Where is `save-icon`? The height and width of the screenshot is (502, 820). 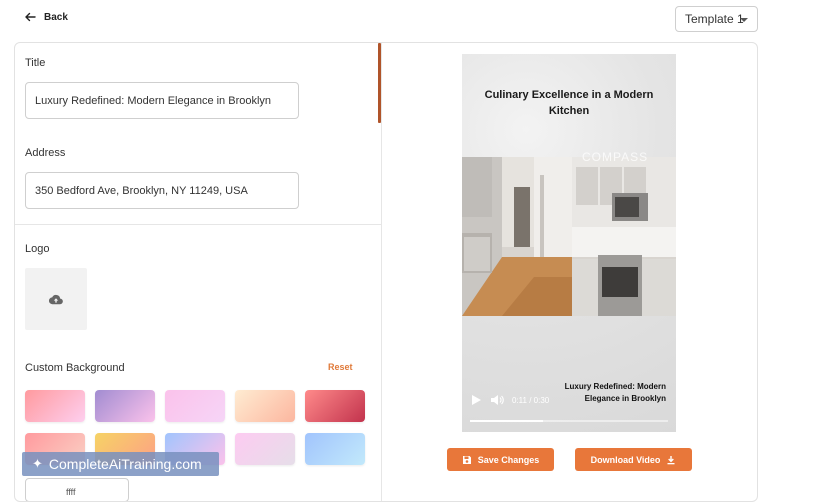 save-icon is located at coordinates (466, 459).